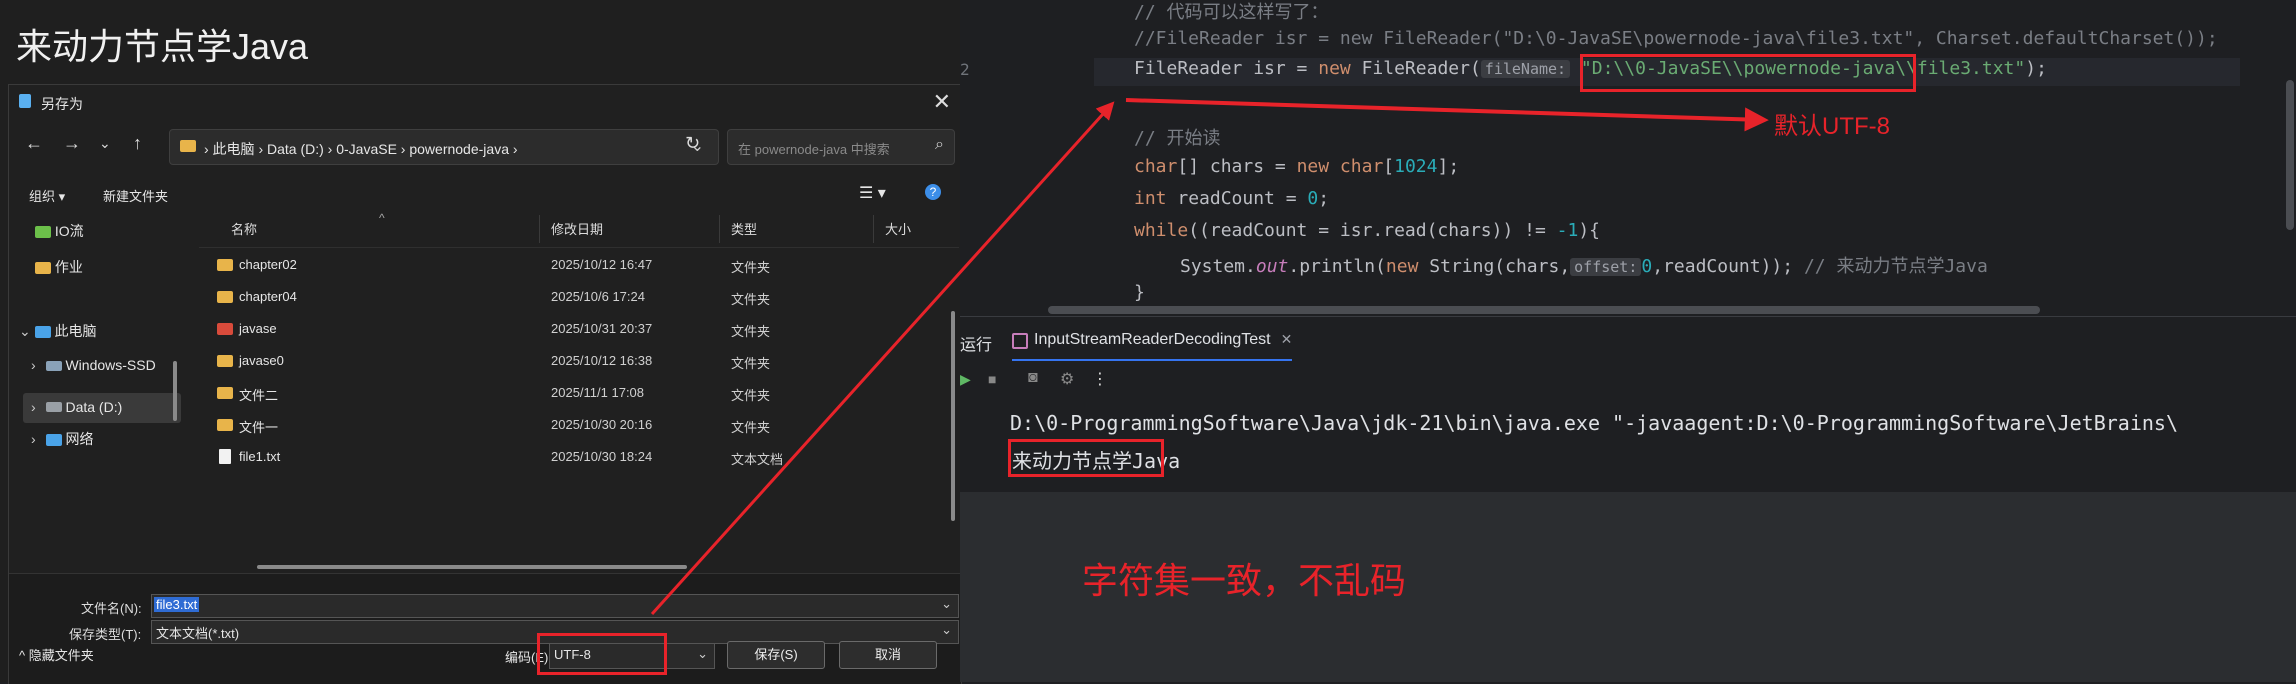 This screenshot has width=2296, height=684. Describe the element at coordinates (1447, 115) in the screenshot. I see `arrow-to-default-note` at that location.